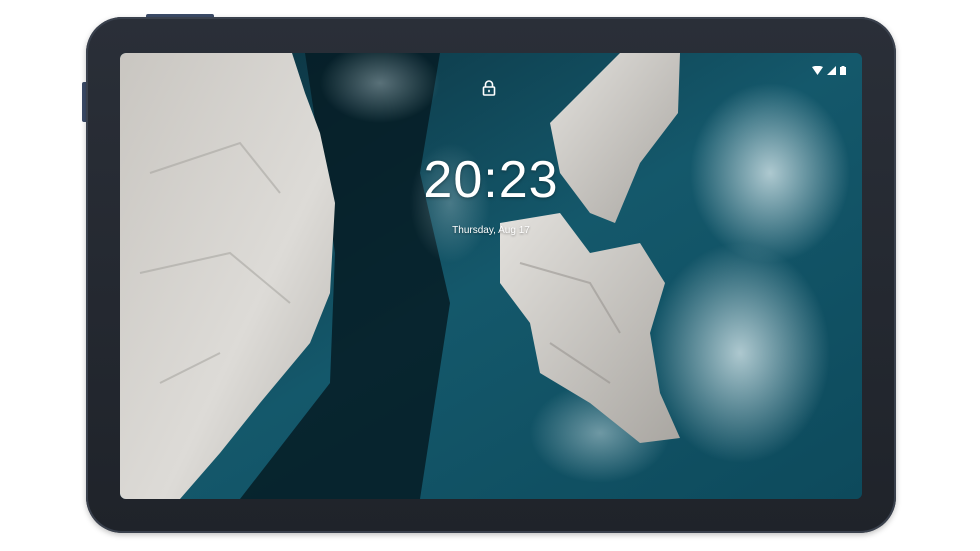  What do you see at coordinates (491, 230) in the screenshot?
I see `lockscreen-date: Thursday, Aug 17` at bounding box center [491, 230].